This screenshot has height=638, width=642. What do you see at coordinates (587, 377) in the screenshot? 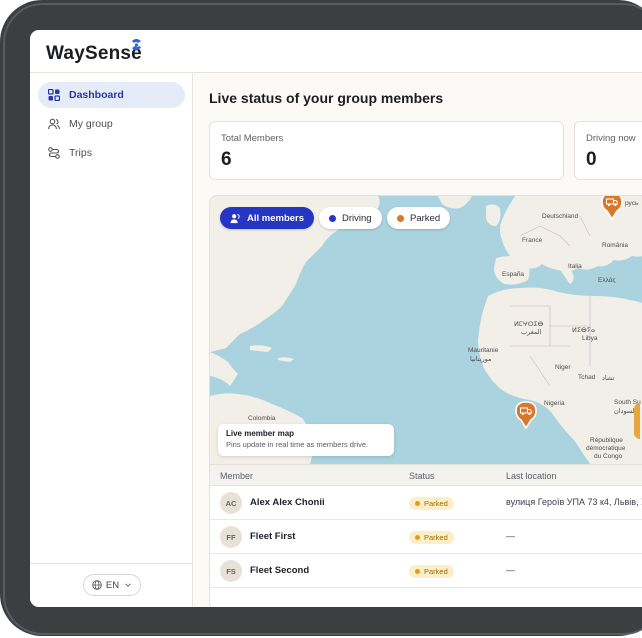
I see `map-label: Tchad` at bounding box center [587, 377].